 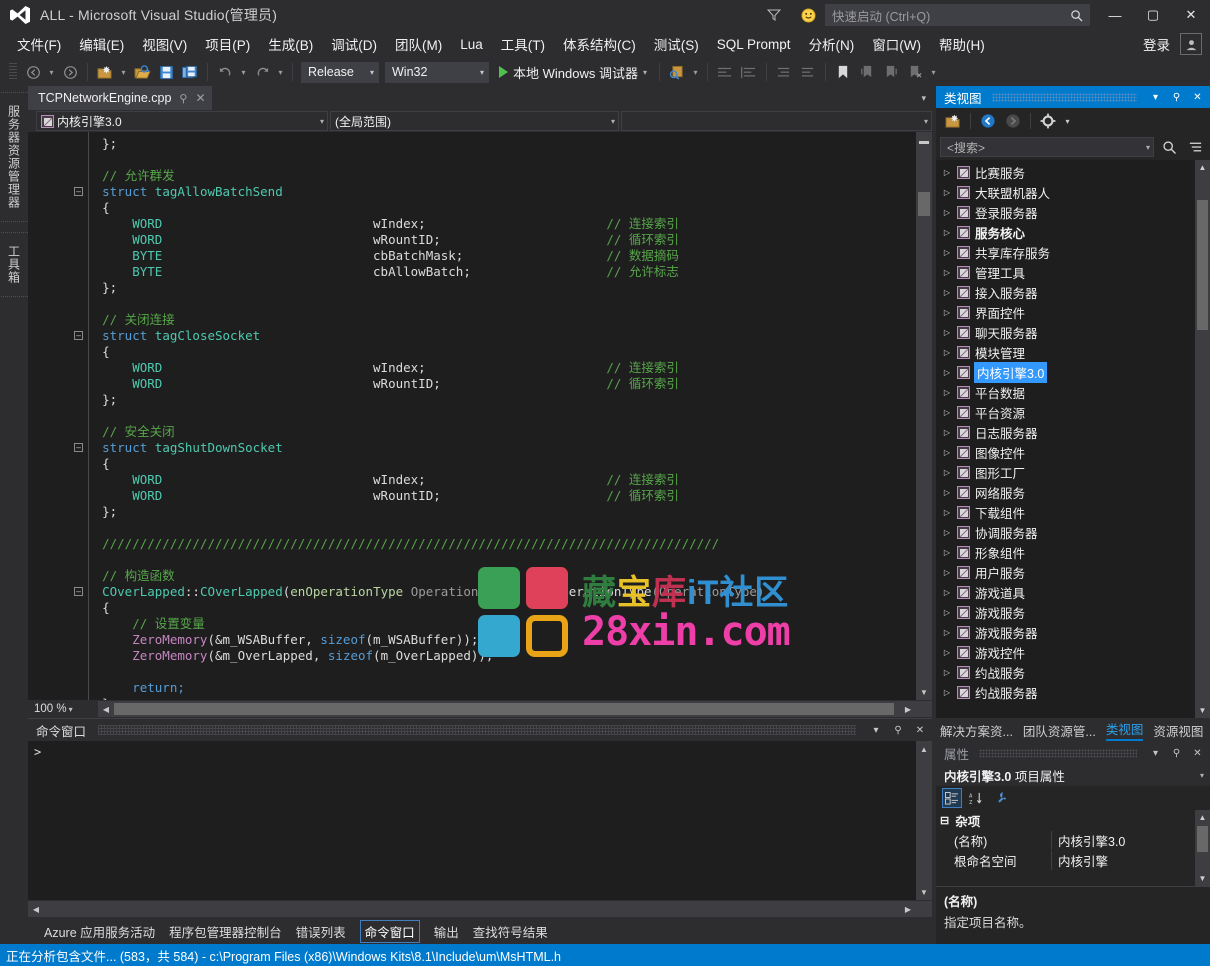 I want to click on navigate-backward-icon, so click(x=33, y=72).